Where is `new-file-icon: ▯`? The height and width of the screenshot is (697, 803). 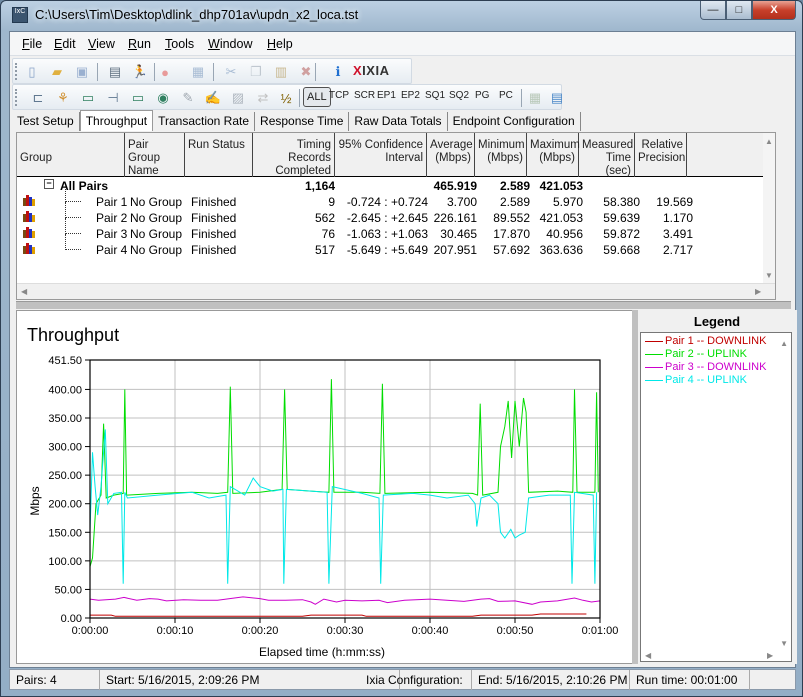 new-file-icon: ▯ is located at coordinates (32, 72).